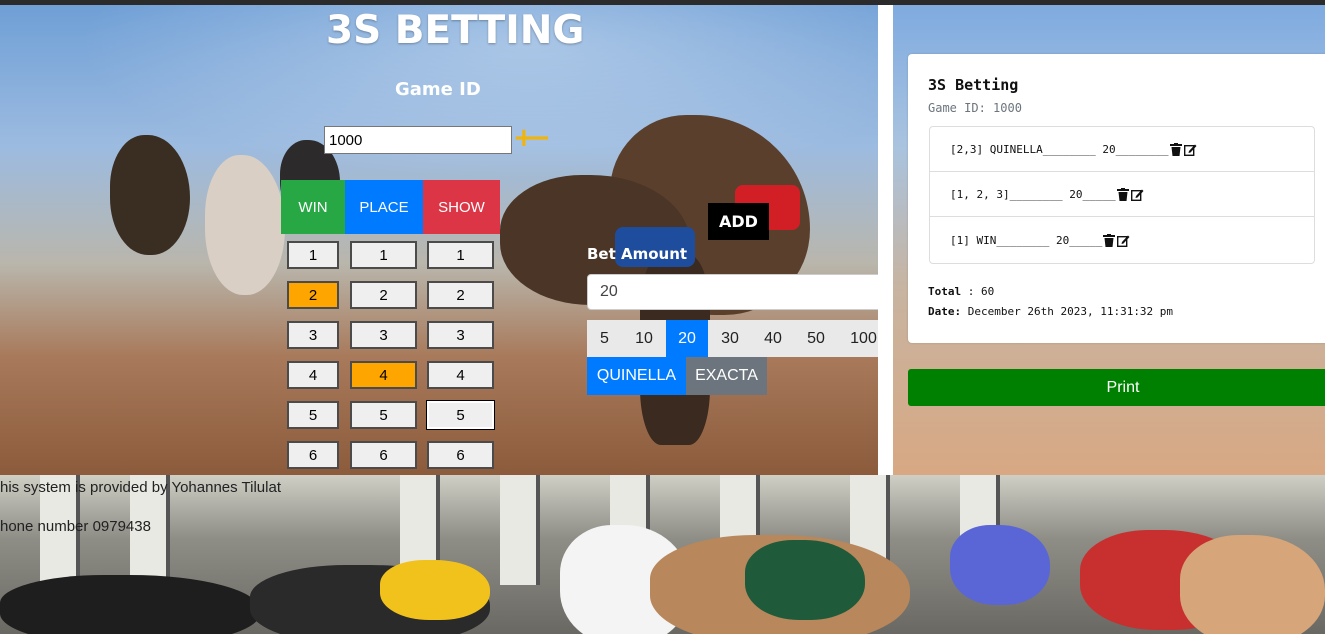 The width and height of the screenshot is (1325, 634). I want to click on amount-button-20: 20, so click(687, 338).